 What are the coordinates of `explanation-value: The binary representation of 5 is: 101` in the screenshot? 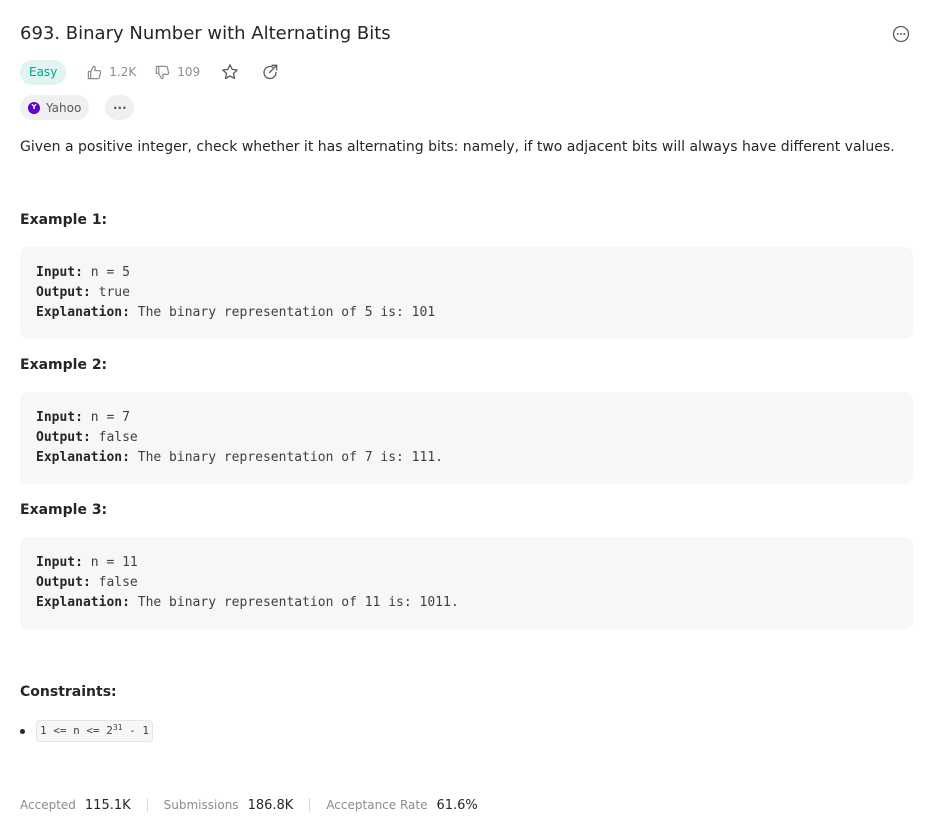 It's located at (286, 312).